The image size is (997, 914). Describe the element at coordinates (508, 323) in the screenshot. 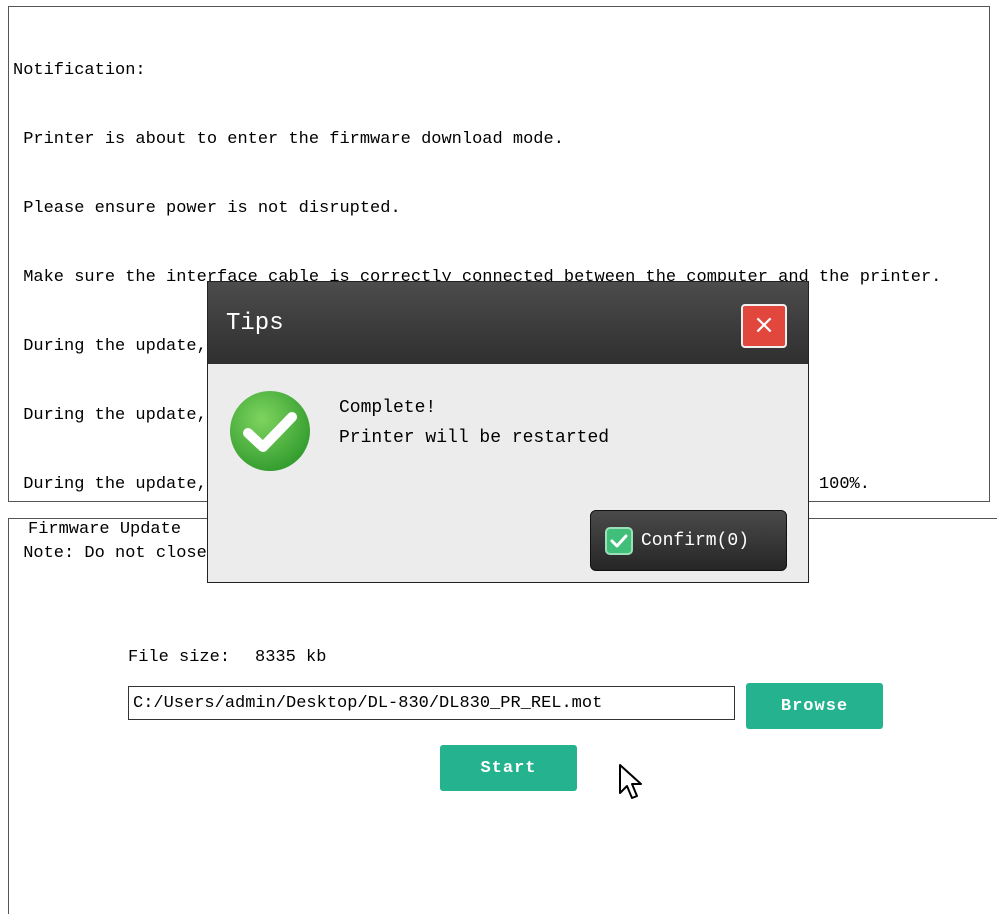

I see `dialog-titlebar: Tips ×` at that location.